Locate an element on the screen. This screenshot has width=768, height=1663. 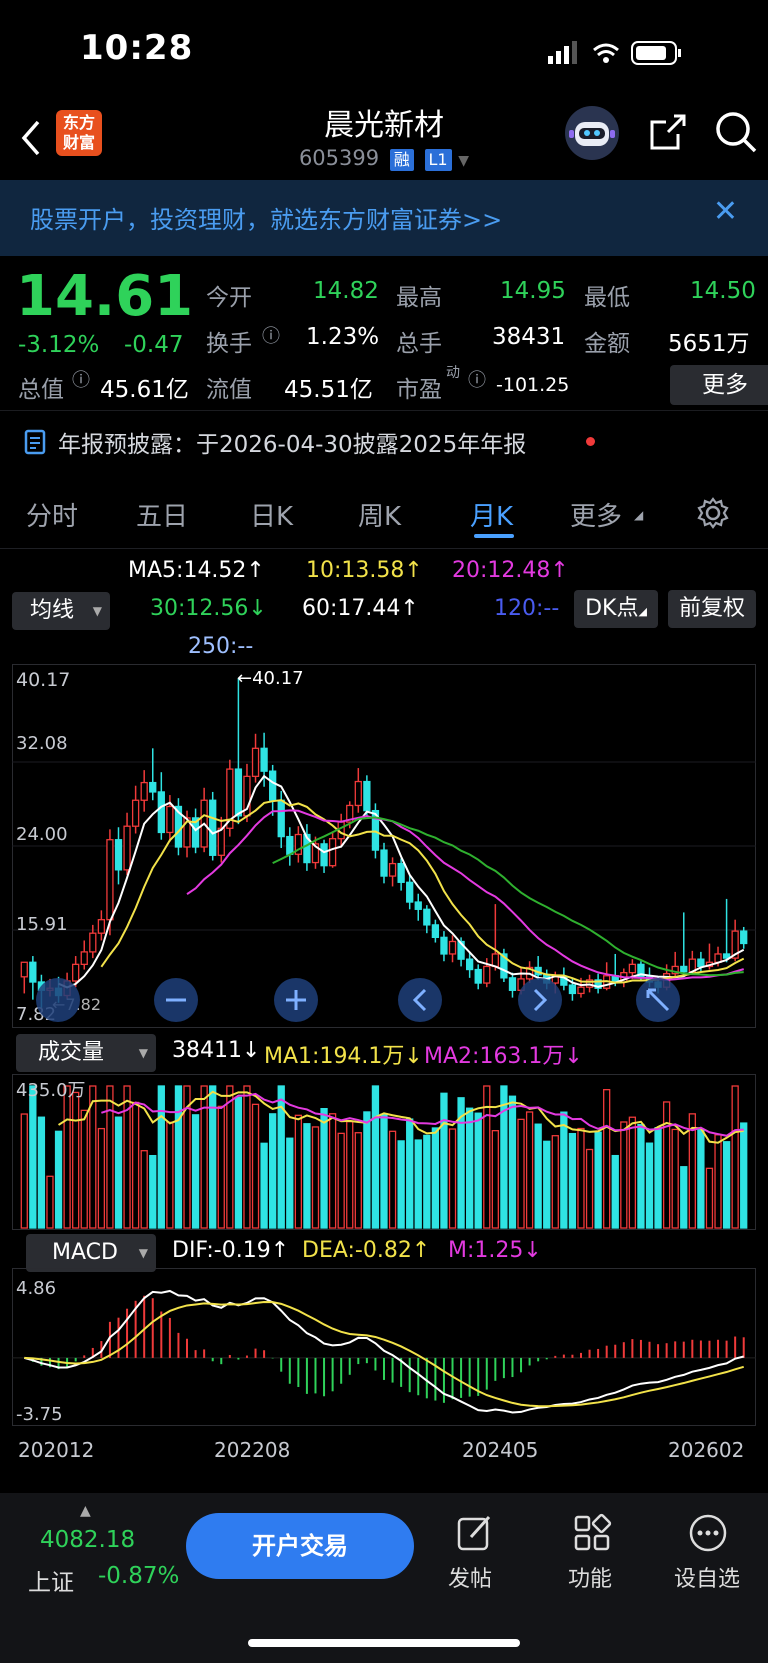
indicator-select-volume: 成交量 ▼ is located at coordinates (86, 1053).